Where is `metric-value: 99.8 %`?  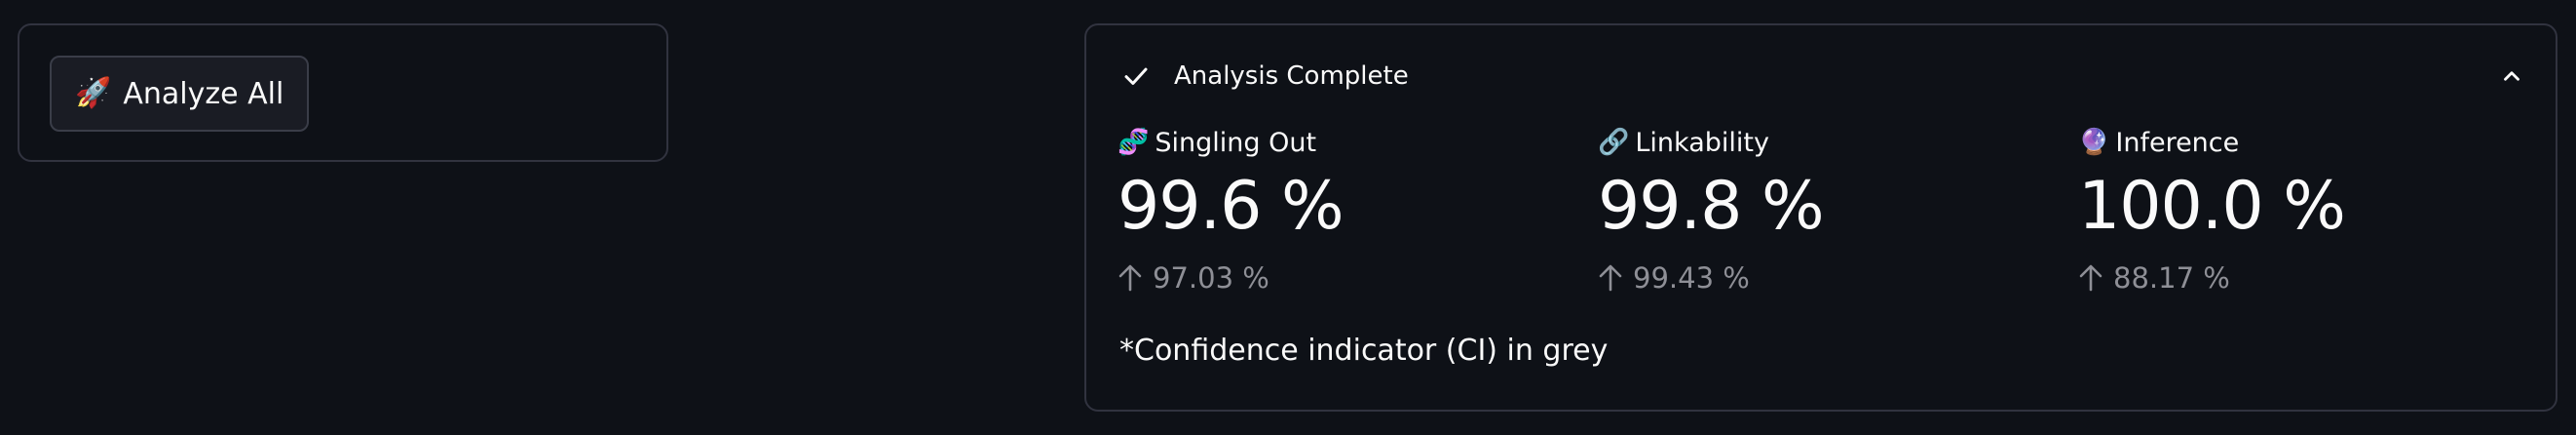
metric-value: 99.8 % is located at coordinates (1711, 206).